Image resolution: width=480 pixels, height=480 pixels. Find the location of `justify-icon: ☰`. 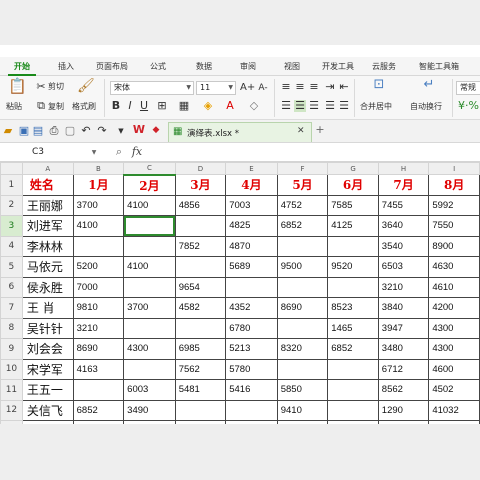

justify-icon: ☰ is located at coordinates (330, 106).